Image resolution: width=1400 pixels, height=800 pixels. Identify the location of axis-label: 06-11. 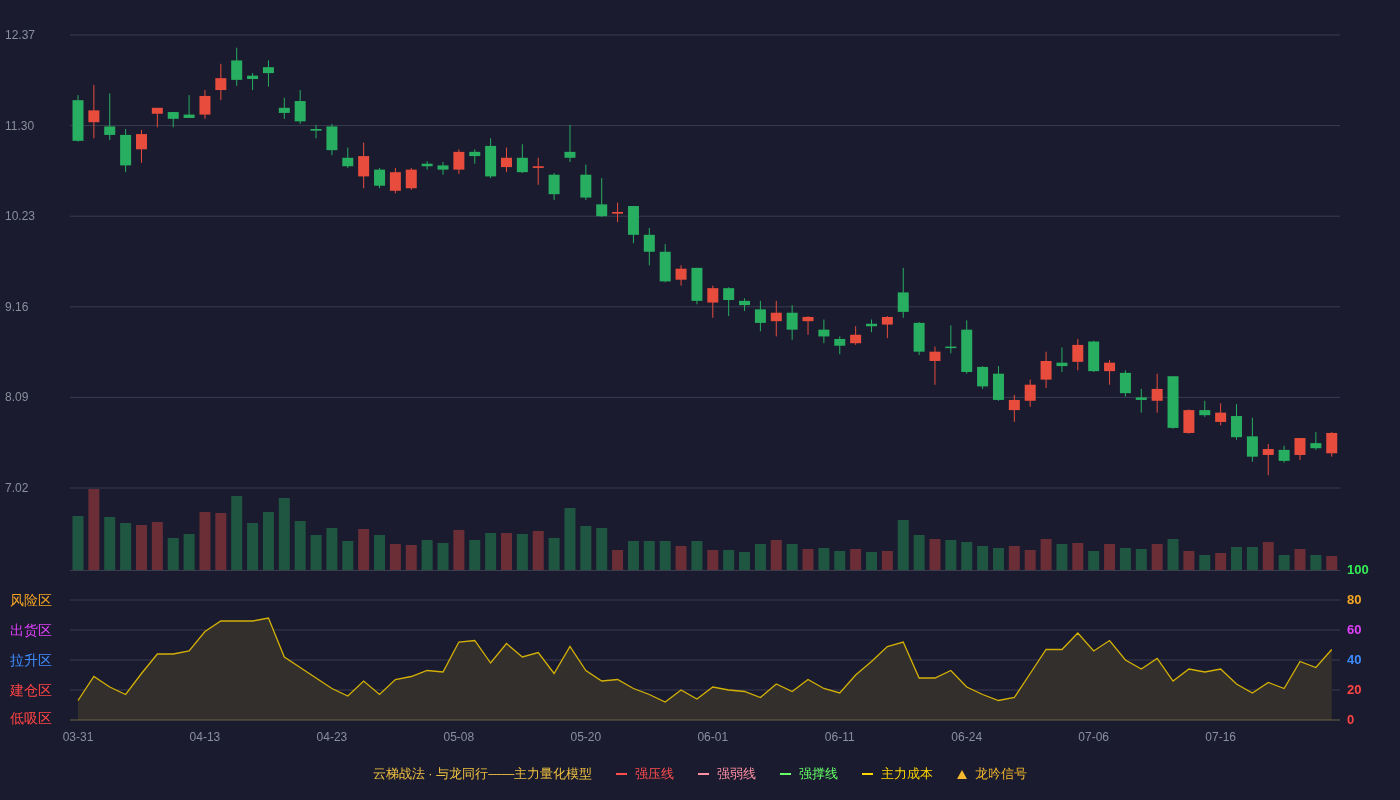
(839, 737).